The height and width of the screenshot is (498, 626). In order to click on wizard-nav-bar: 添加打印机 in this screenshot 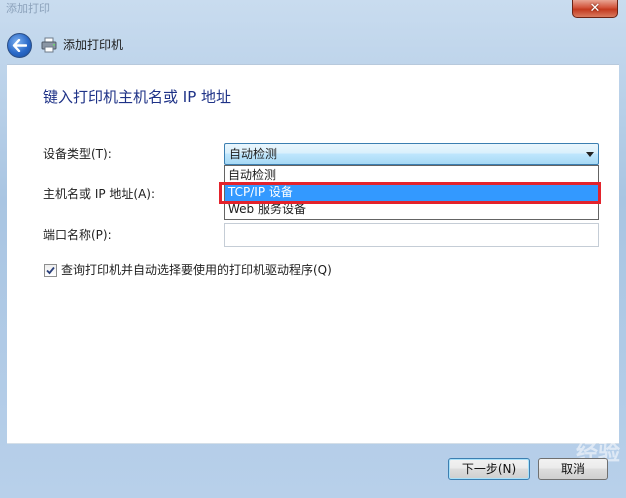, I will do `click(313, 43)`.